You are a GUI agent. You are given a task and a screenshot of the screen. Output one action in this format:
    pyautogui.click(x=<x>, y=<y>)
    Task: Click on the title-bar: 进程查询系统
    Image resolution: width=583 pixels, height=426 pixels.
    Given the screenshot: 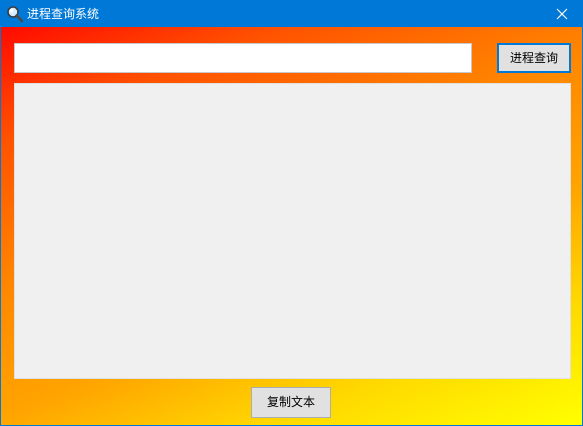 What is the action you would take?
    pyautogui.click(x=291, y=14)
    